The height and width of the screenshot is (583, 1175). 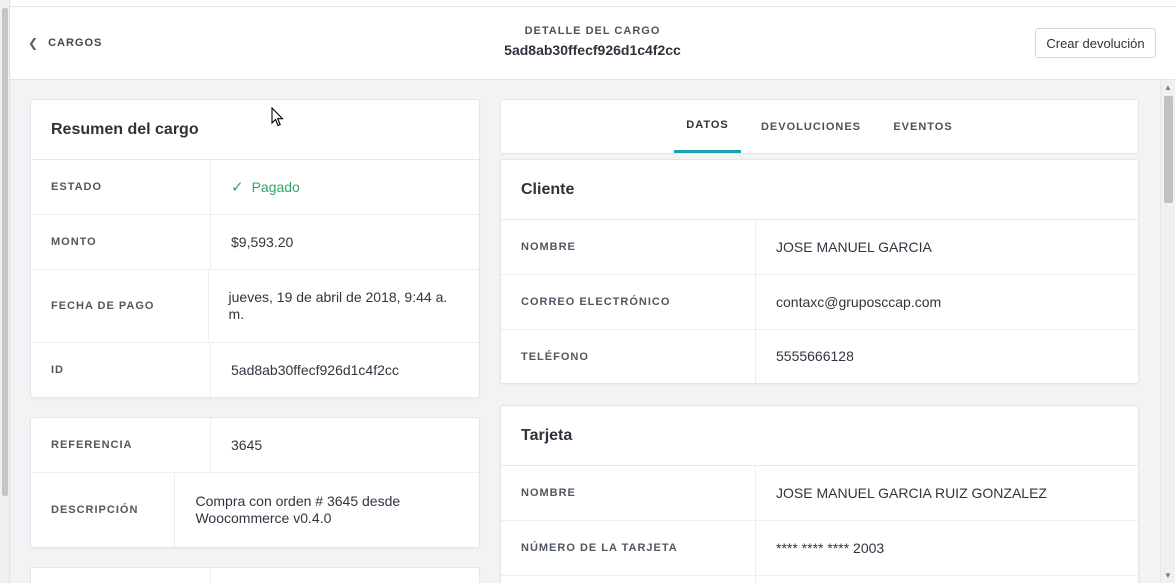 What do you see at coordinates (830, 547) in the screenshot?
I see `card-number-value: **** **** **** 2003` at bounding box center [830, 547].